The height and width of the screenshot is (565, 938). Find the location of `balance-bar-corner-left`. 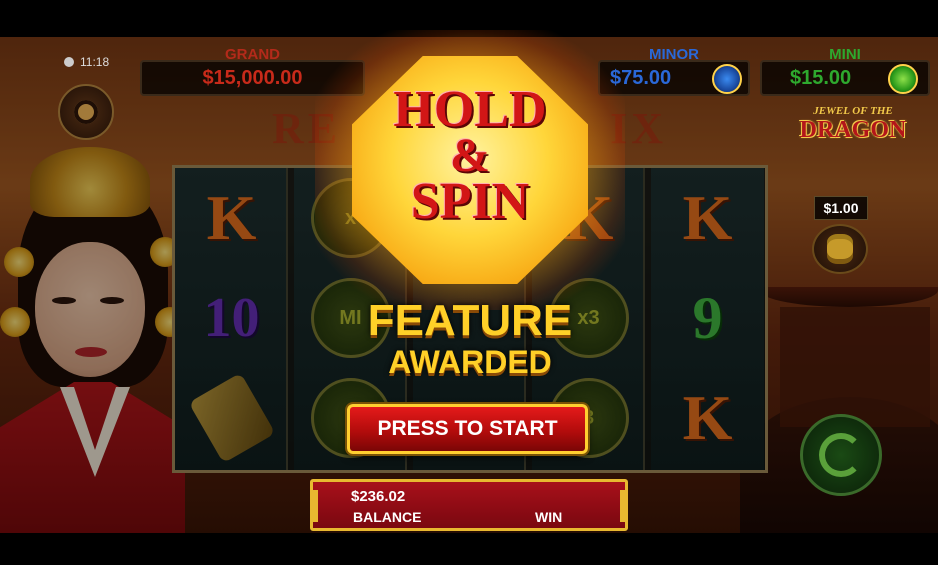

balance-bar-corner-left is located at coordinates (314, 506).